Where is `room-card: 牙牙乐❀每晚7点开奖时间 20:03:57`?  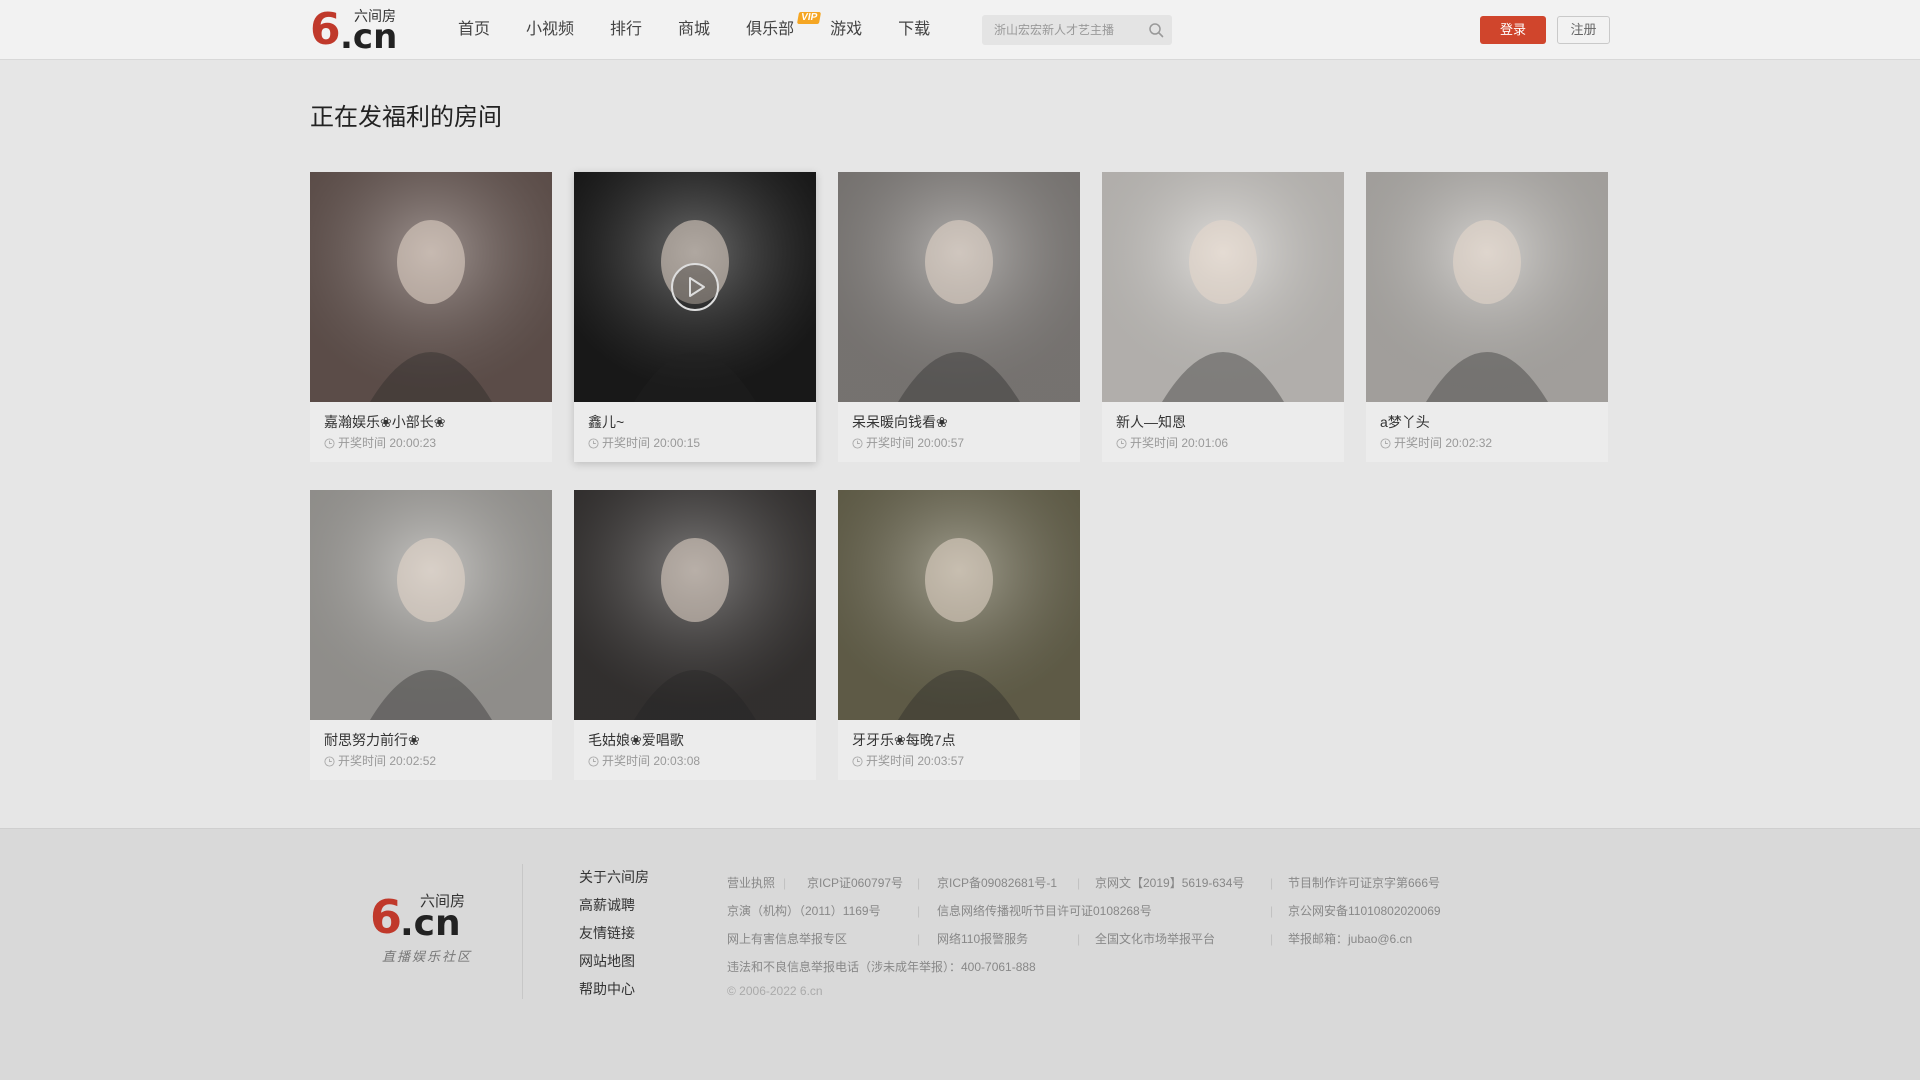 room-card: 牙牙乐❀每晚7点开奖时间 20:03:57 is located at coordinates (959, 635).